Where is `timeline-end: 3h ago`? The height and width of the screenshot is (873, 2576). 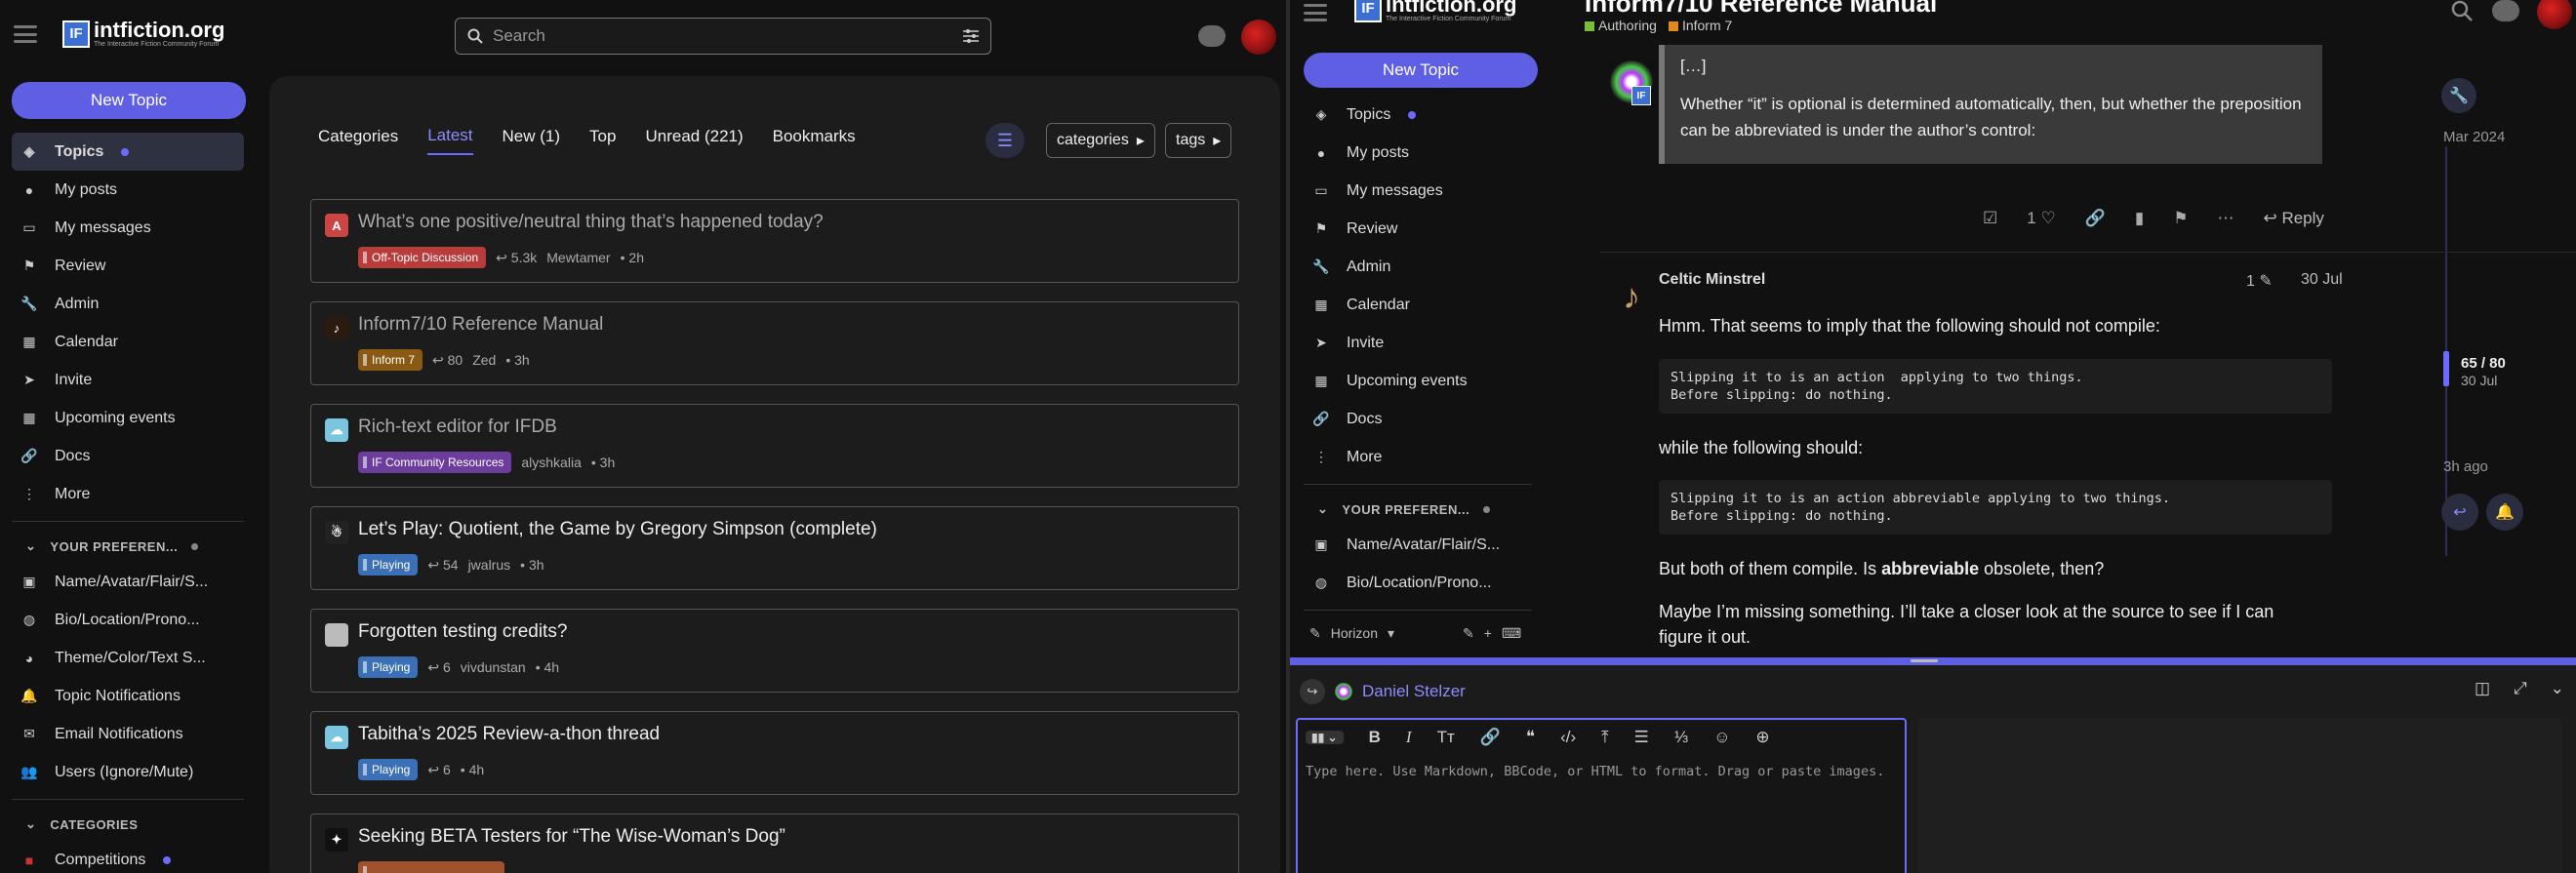
timeline-end: 3h ago is located at coordinates (2465, 466).